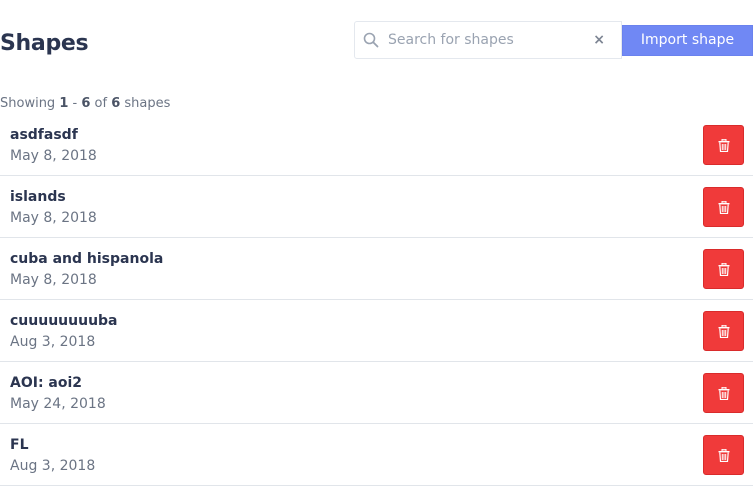 The height and width of the screenshot is (488, 753). Describe the element at coordinates (75, 103) in the screenshot. I see `count-sep: -` at that location.